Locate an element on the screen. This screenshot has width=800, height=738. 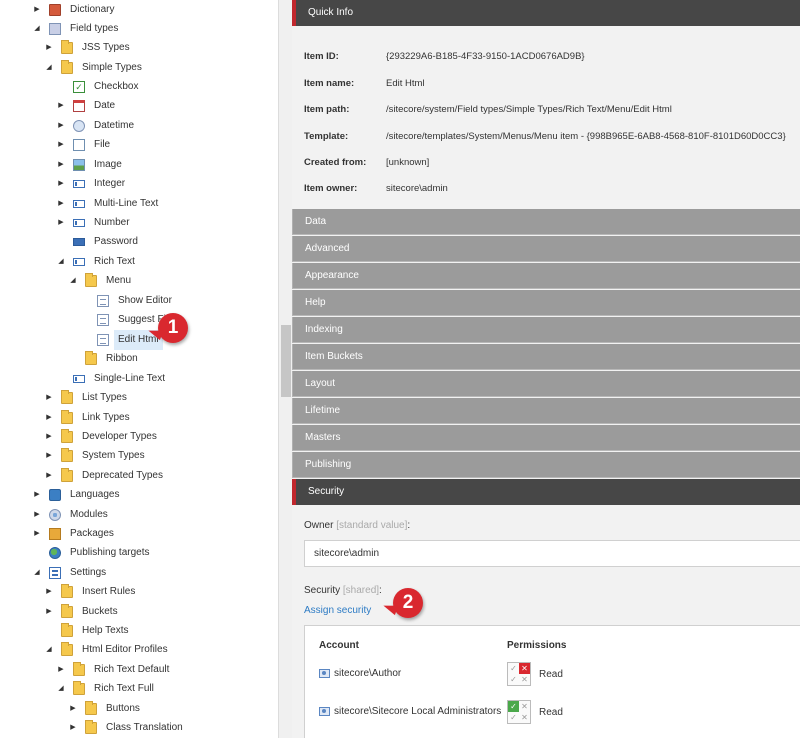
image-icon is located at coordinates (79, 164).